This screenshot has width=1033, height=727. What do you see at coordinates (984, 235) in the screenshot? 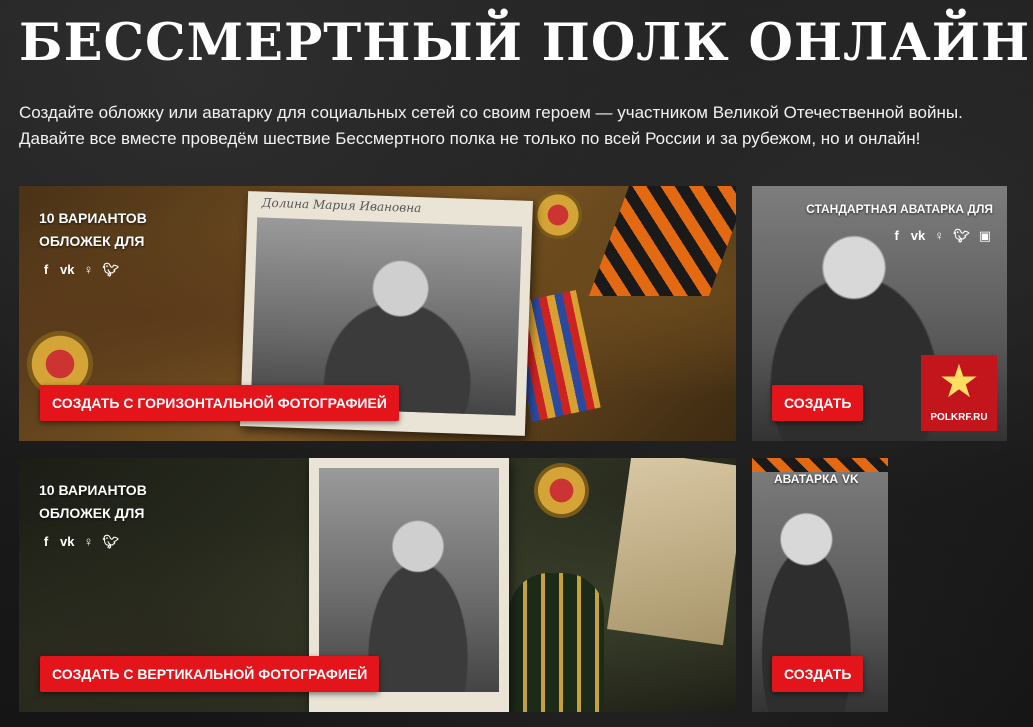
I see `instagram-icon: ▣` at bounding box center [984, 235].